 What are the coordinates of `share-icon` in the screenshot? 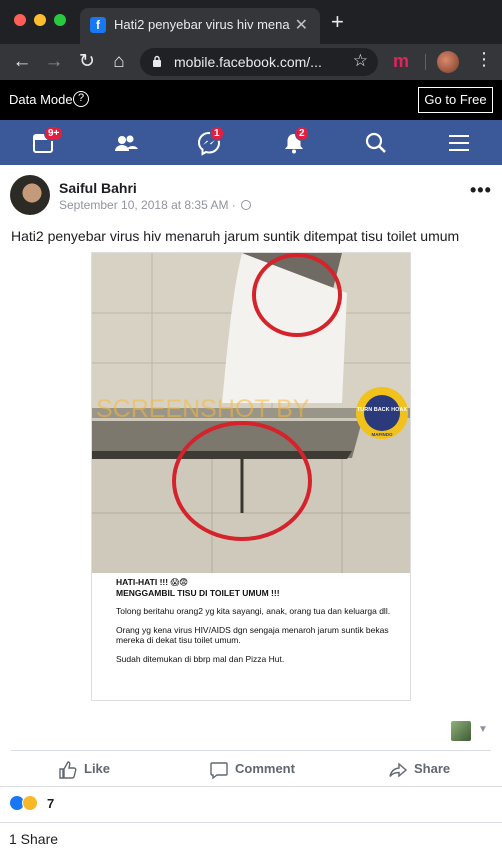 It's located at (398, 770).